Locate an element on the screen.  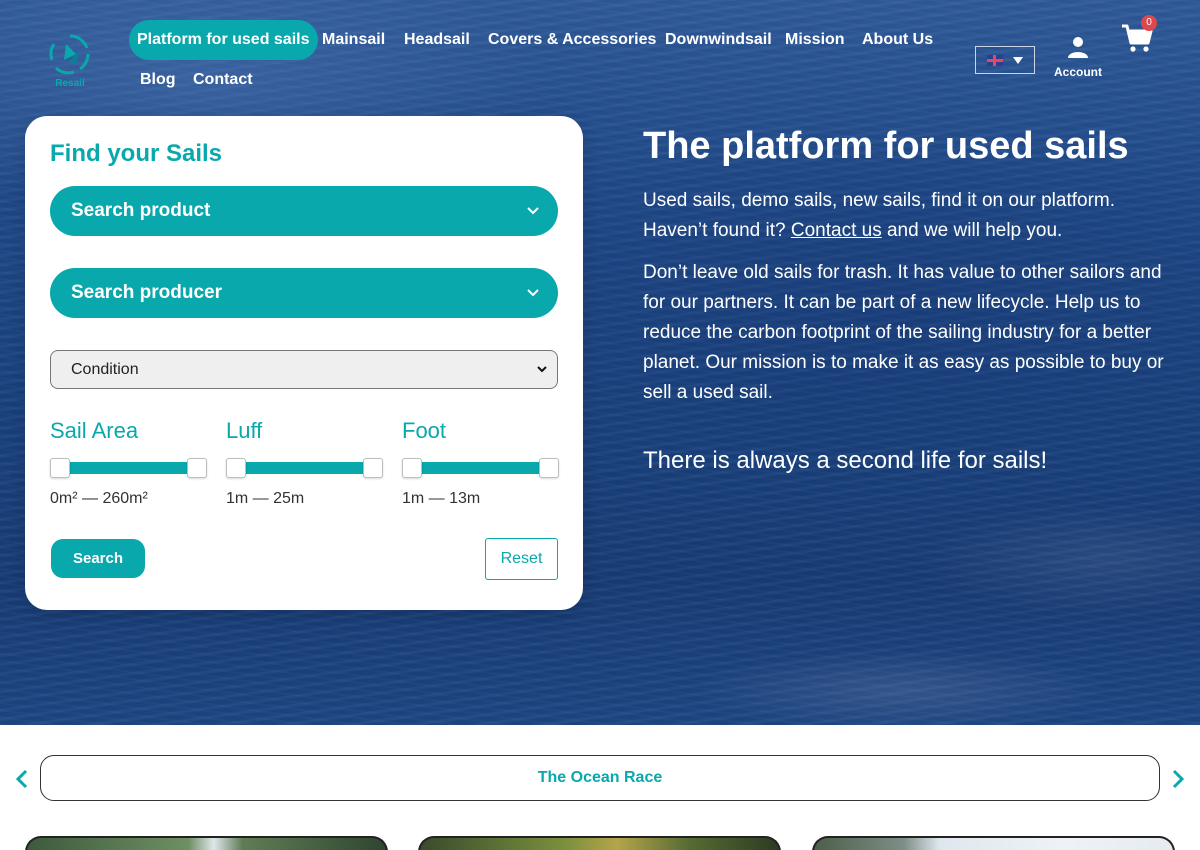
uk-flag-icon is located at coordinates (995, 60).